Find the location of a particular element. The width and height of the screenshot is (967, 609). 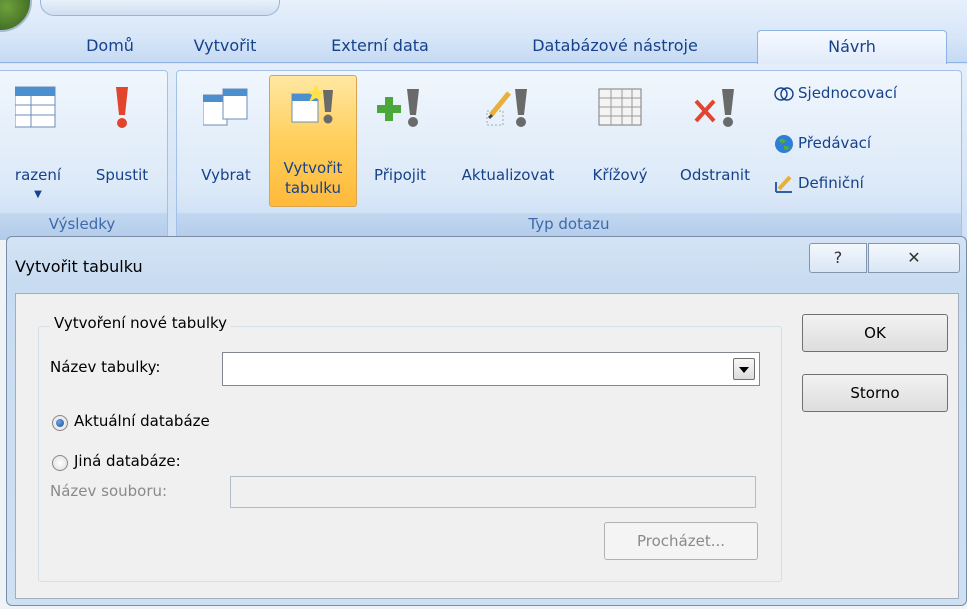

select-query-button: Vybrat is located at coordinates (226, 144).